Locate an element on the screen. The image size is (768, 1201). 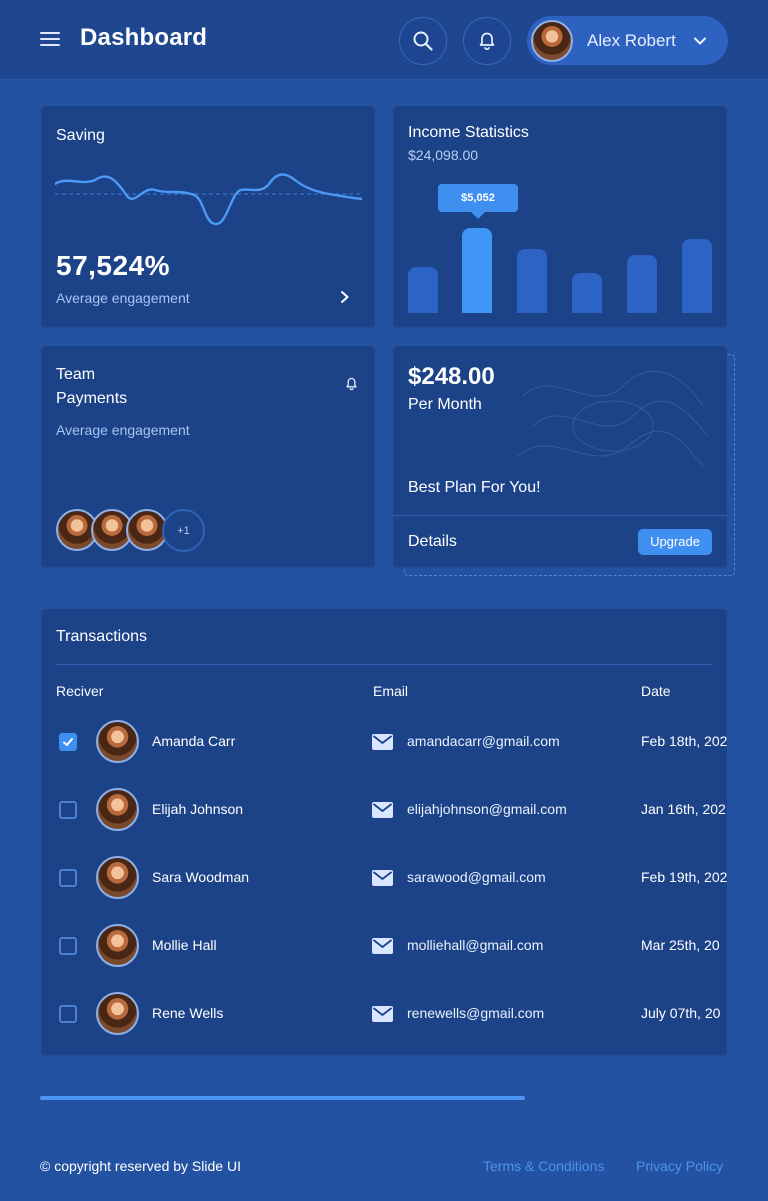
transaction-date: Feb 19th, 202 is located at coordinates (684, 877).